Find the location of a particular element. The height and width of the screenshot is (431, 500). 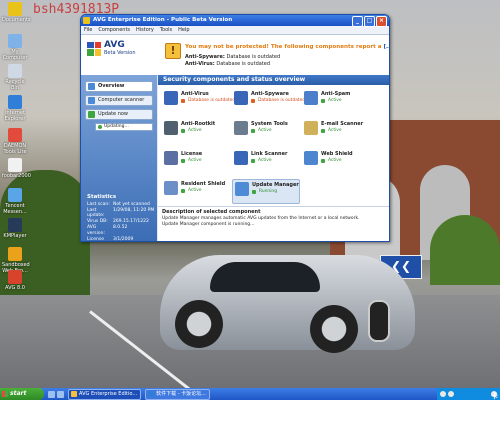

statistics-key: Last update: is located at coordinates (96, 213).